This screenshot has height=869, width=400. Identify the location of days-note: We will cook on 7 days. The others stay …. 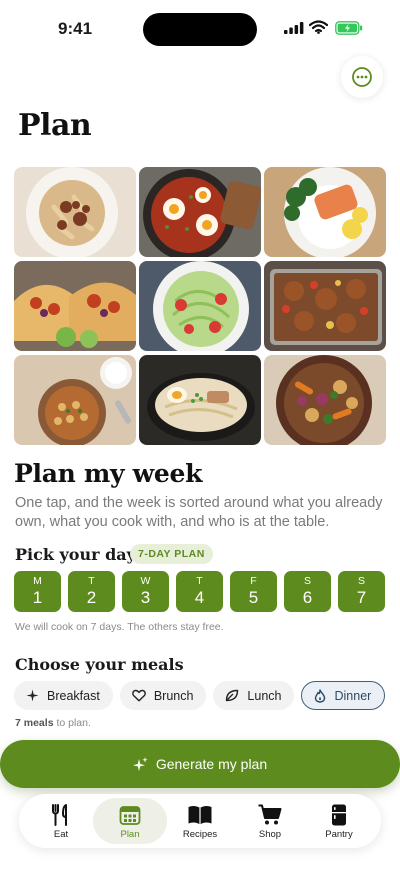
(119, 627).